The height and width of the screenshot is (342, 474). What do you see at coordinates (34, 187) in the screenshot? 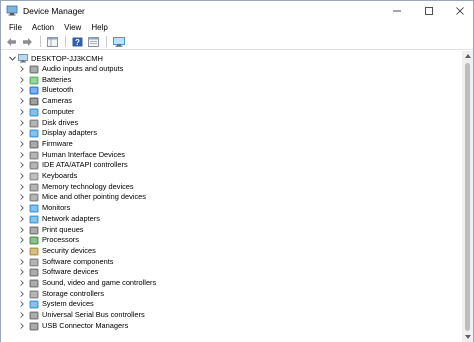
I see `memory-icon` at bounding box center [34, 187].